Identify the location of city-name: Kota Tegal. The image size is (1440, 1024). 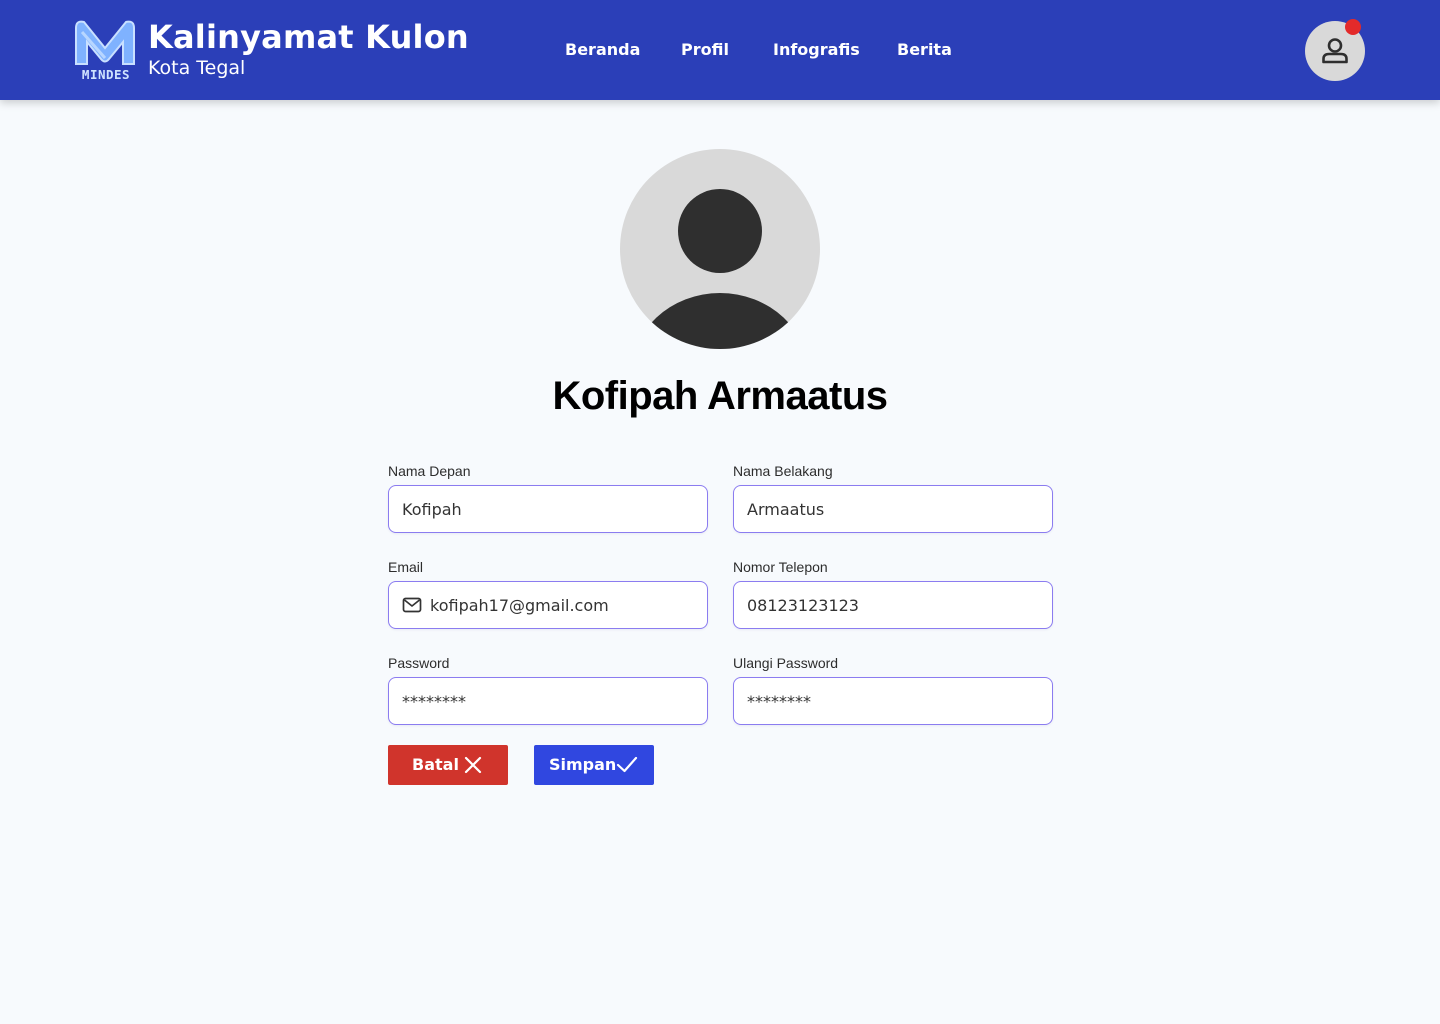
(197, 68).